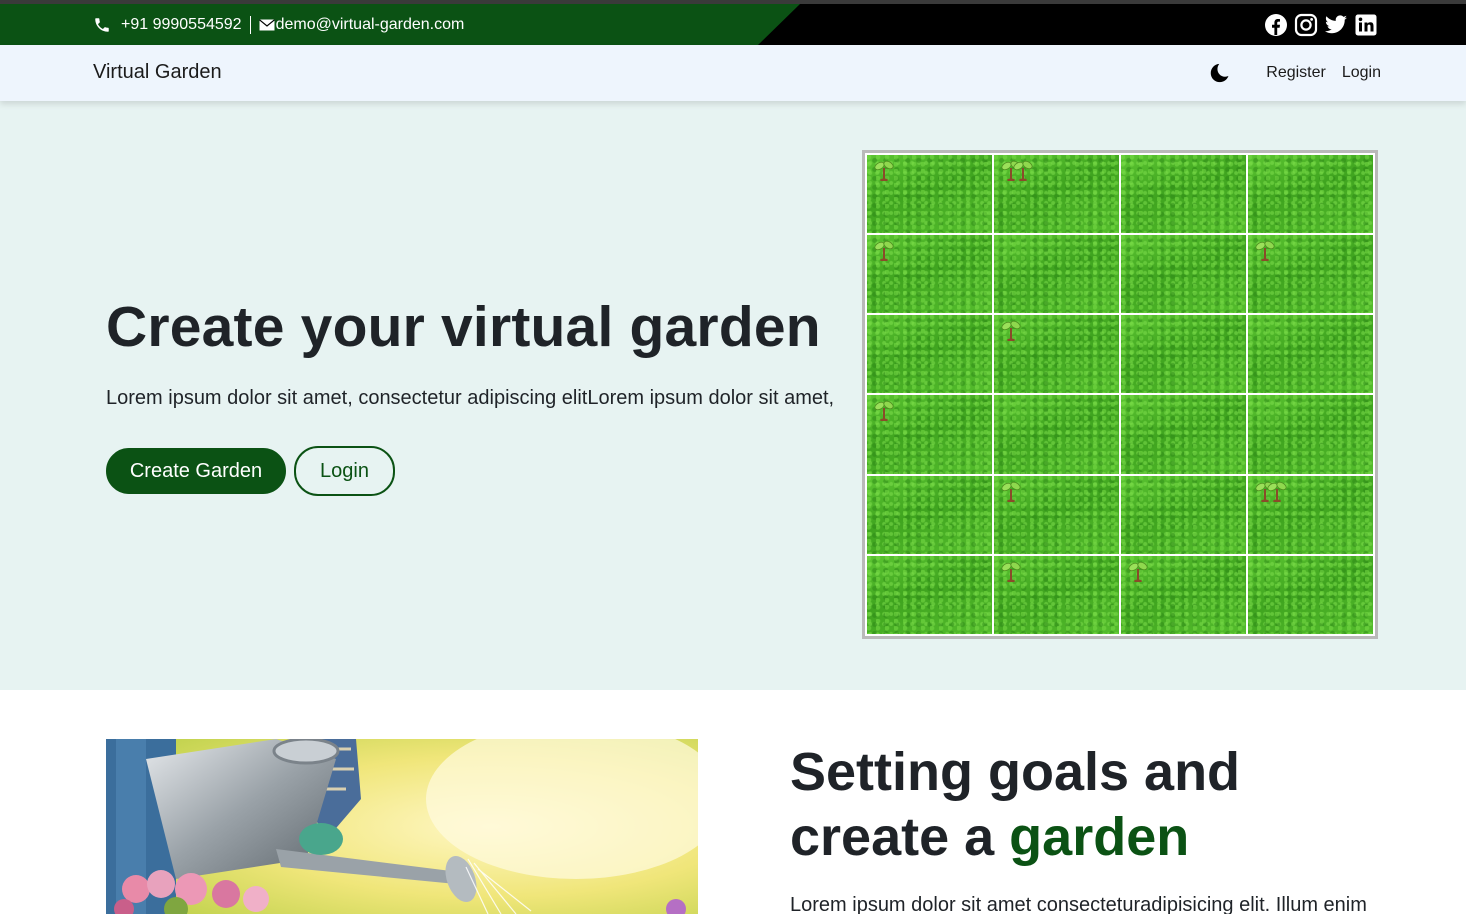  I want to click on navbar-actions: Register Login, so click(1294, 73).